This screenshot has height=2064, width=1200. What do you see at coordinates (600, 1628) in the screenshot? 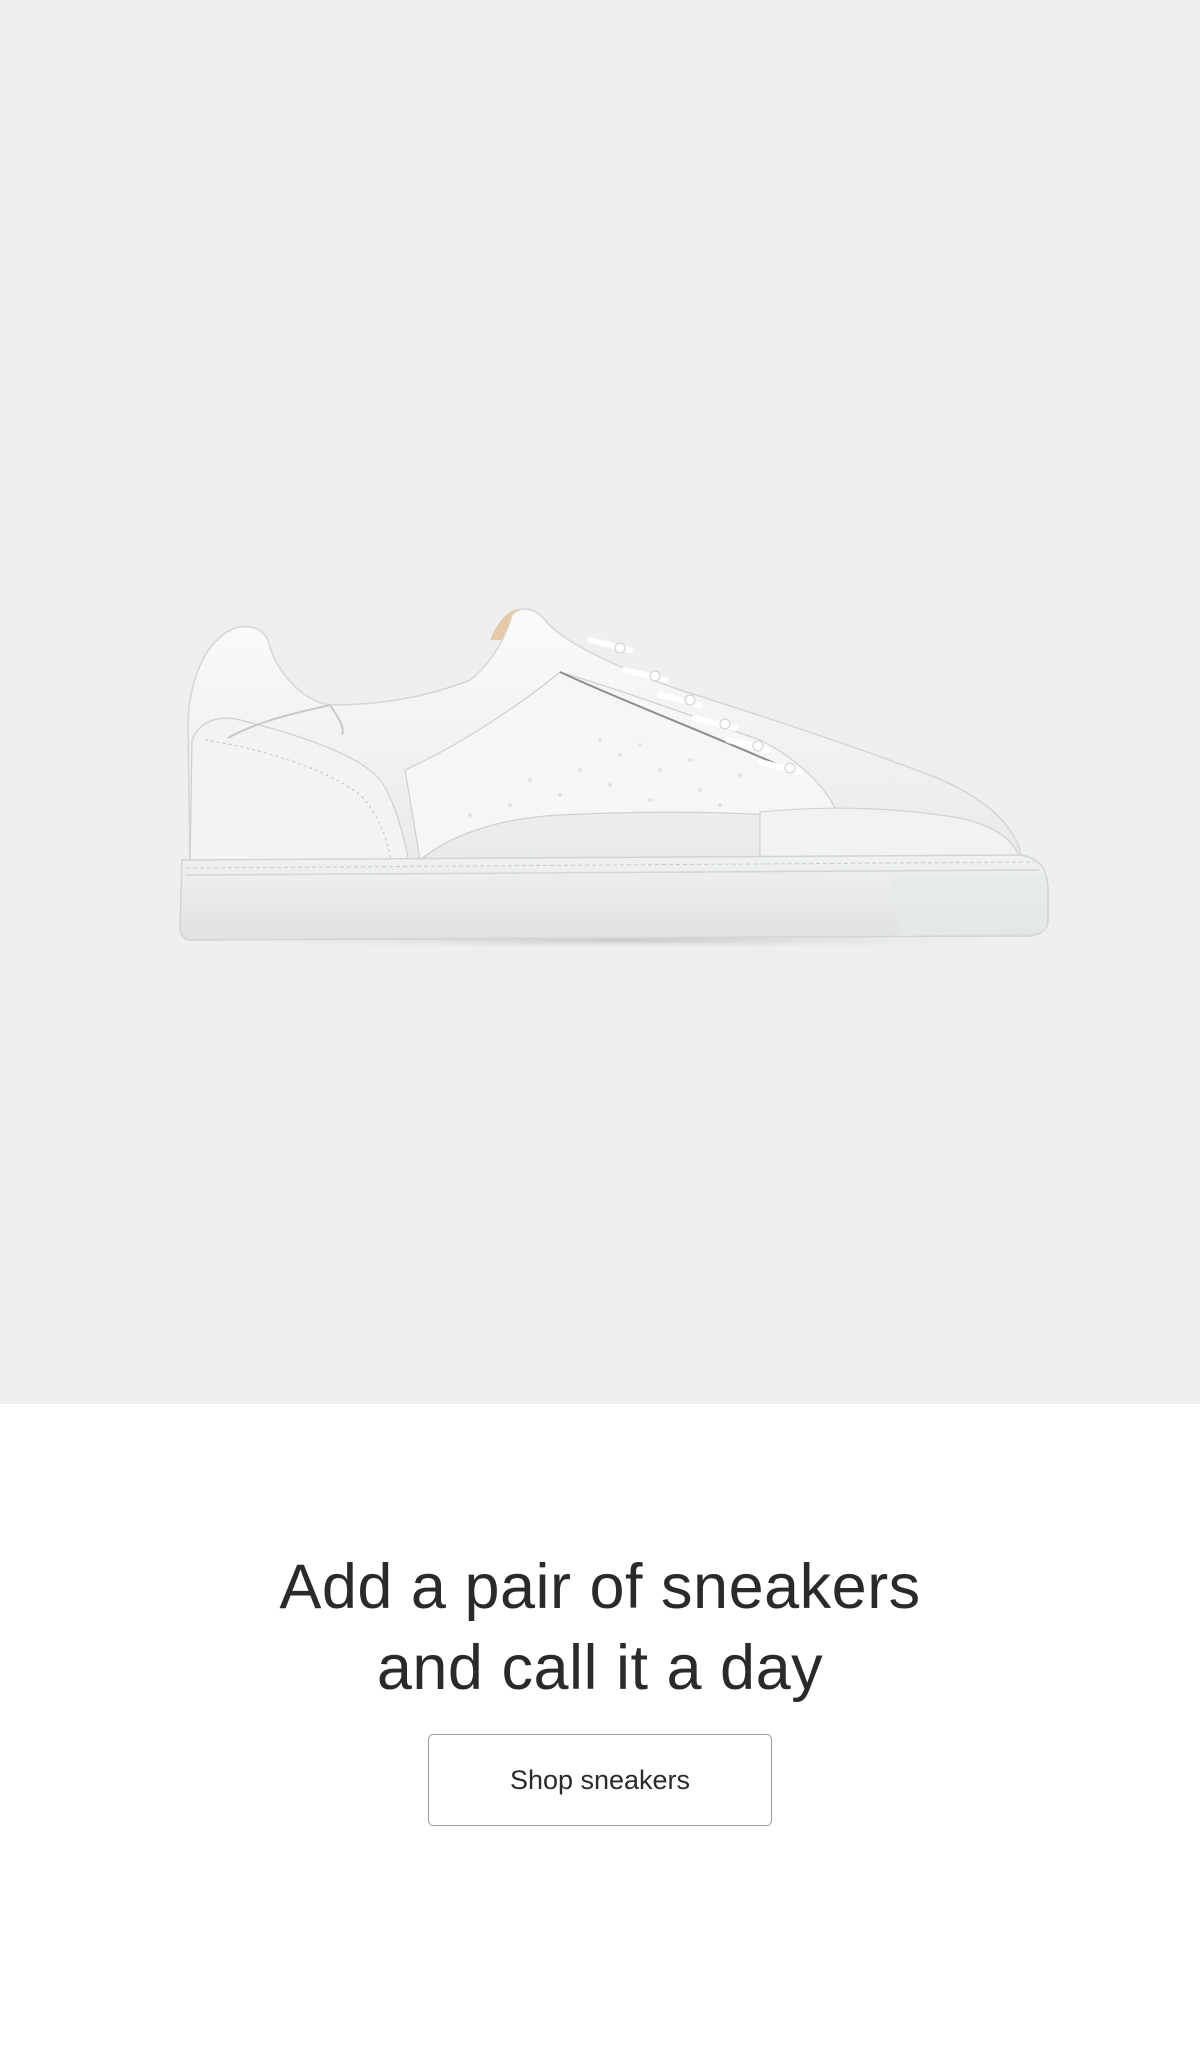
I see `promo-headline: Add a pair of sneakers and call it a day` at bounding box center [600, 1628].